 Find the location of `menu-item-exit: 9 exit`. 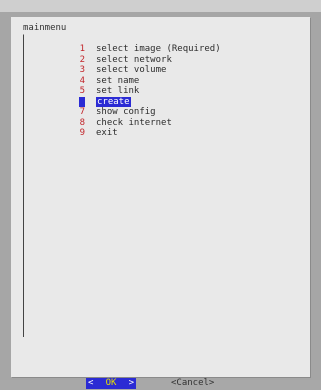

menu-item-exit: 9 exit is located at coordinates (148, 133).